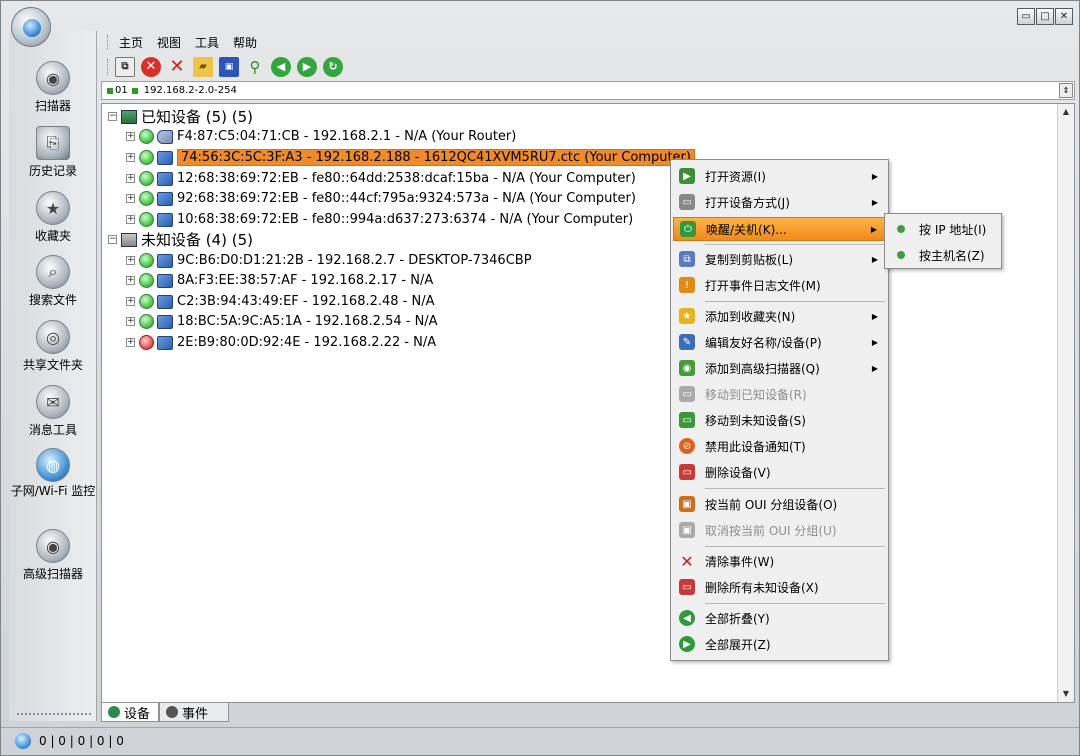 Image resolution: width=1080 pixels, height=756 pixels. Describe the element at coordinates (687, 561) in the screenshot. I see `clear-events-icon: ✕` at that location.